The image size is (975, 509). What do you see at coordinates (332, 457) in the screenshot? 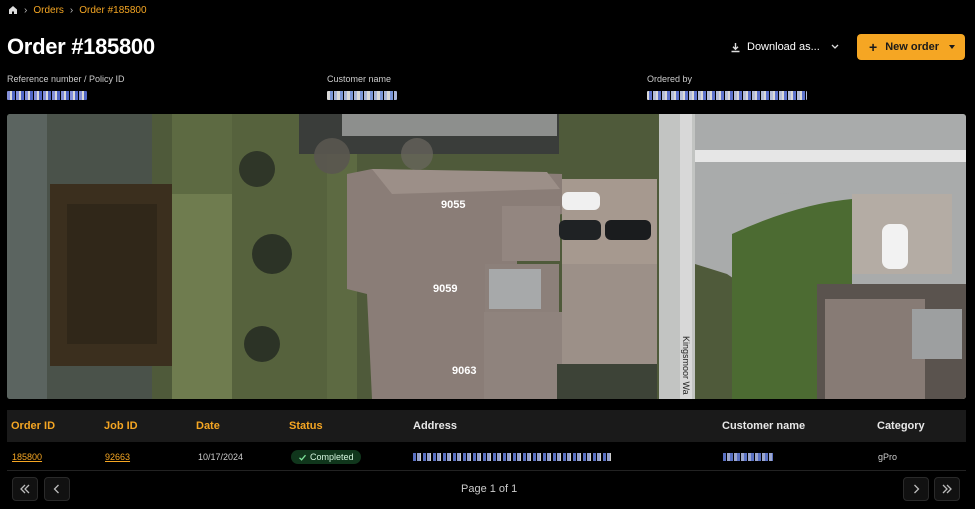
I see `status-text: Completed` at bounding box center [332, 457].